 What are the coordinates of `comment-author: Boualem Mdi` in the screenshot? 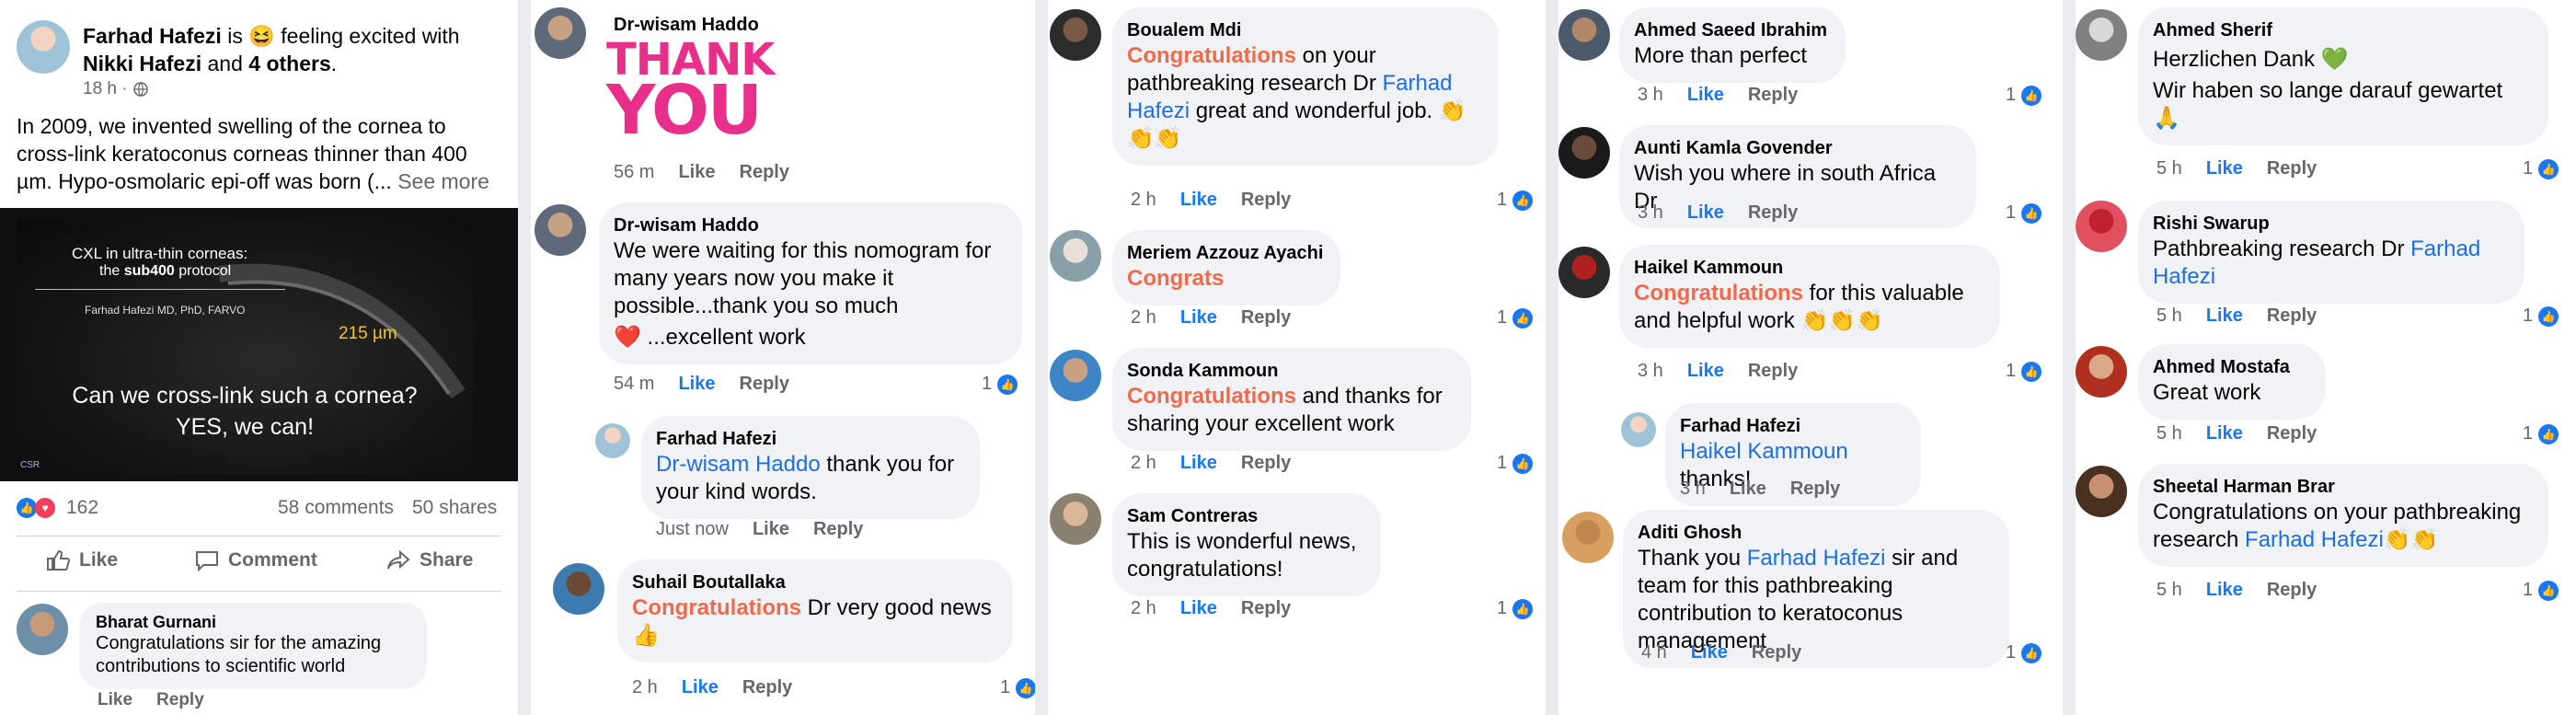 It's located at (1305, 30).